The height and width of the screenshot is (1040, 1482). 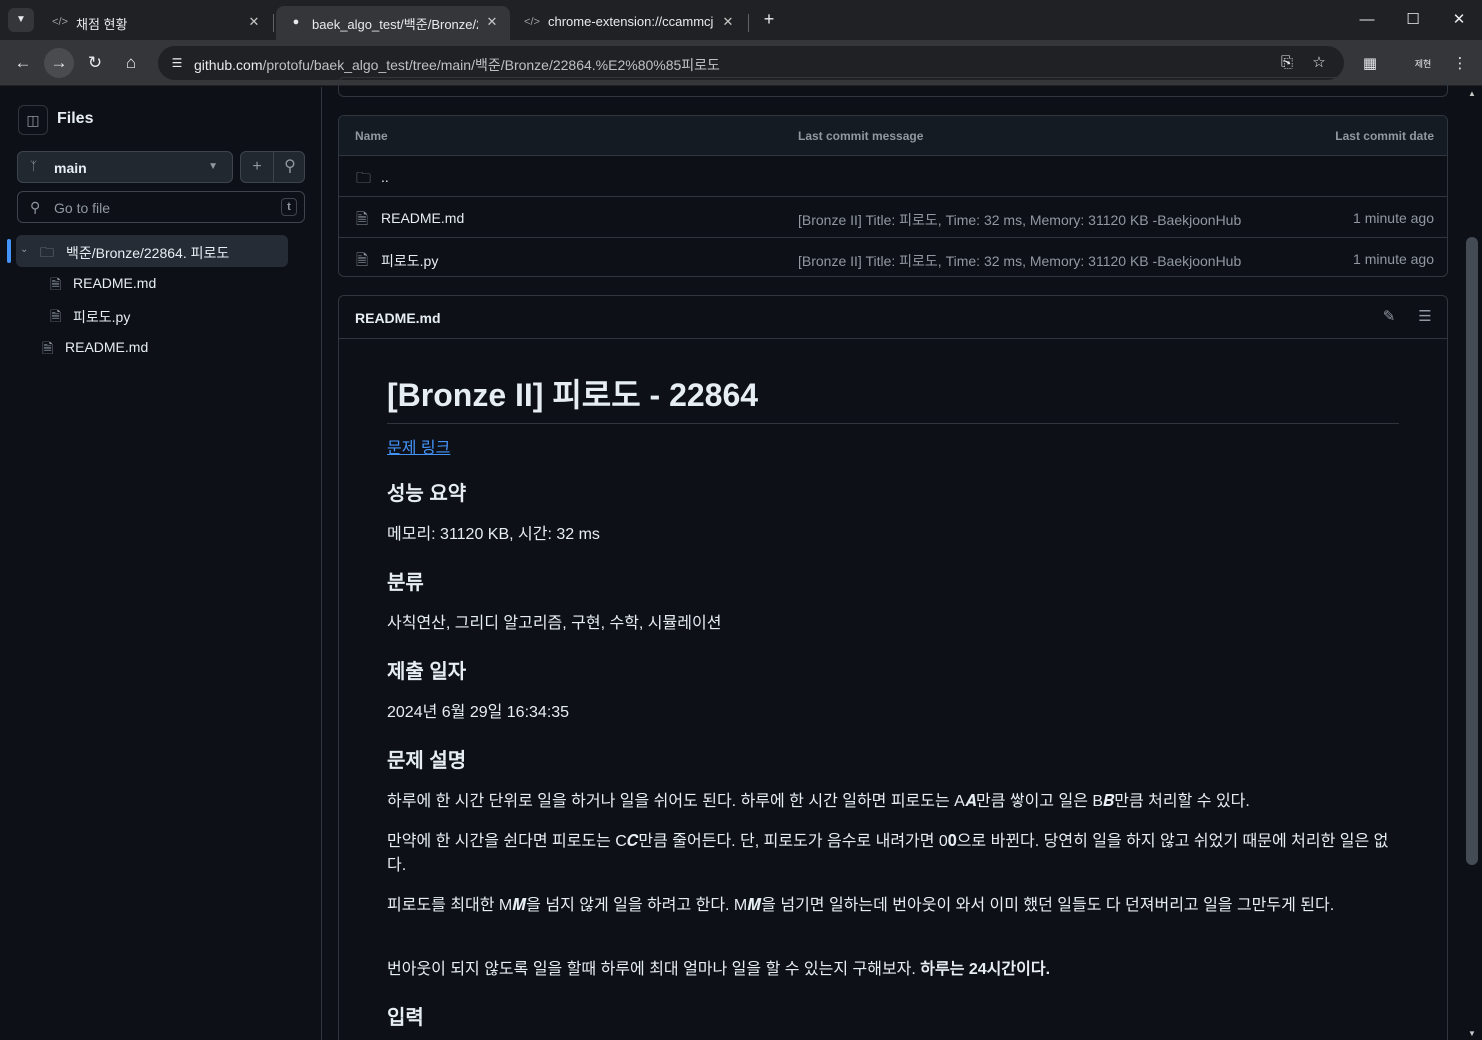 I want to click on sidebar-actions: + ⚲, so click(x=272, y=167).